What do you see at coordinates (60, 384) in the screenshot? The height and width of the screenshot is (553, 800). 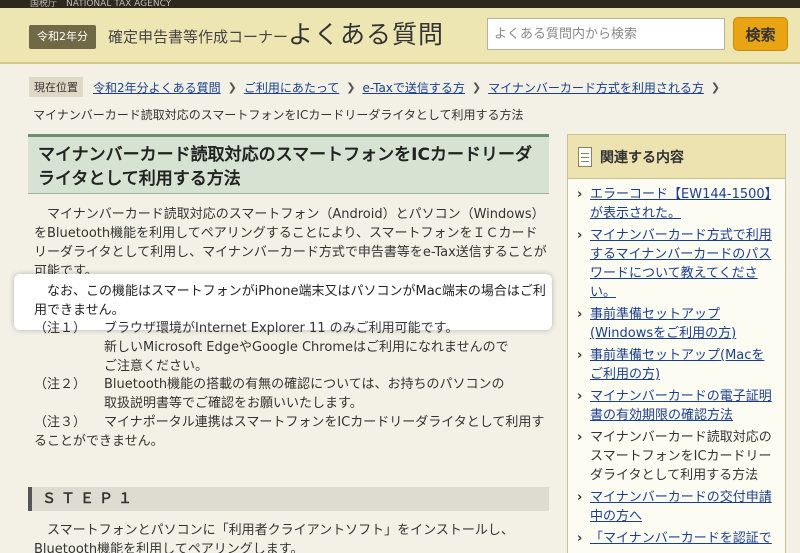 I see `note-label: （注２）` at bounding box center [60, 384].